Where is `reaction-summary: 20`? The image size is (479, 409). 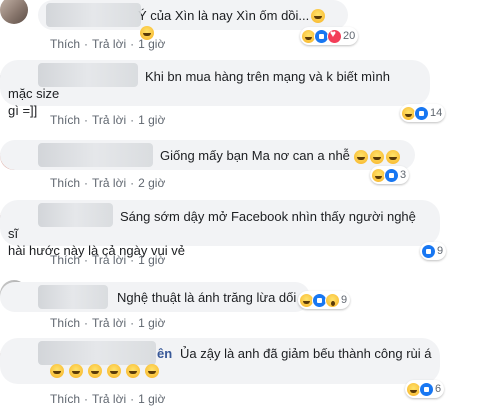 reaction-summary: 20 is located at coordinates (329, 36).